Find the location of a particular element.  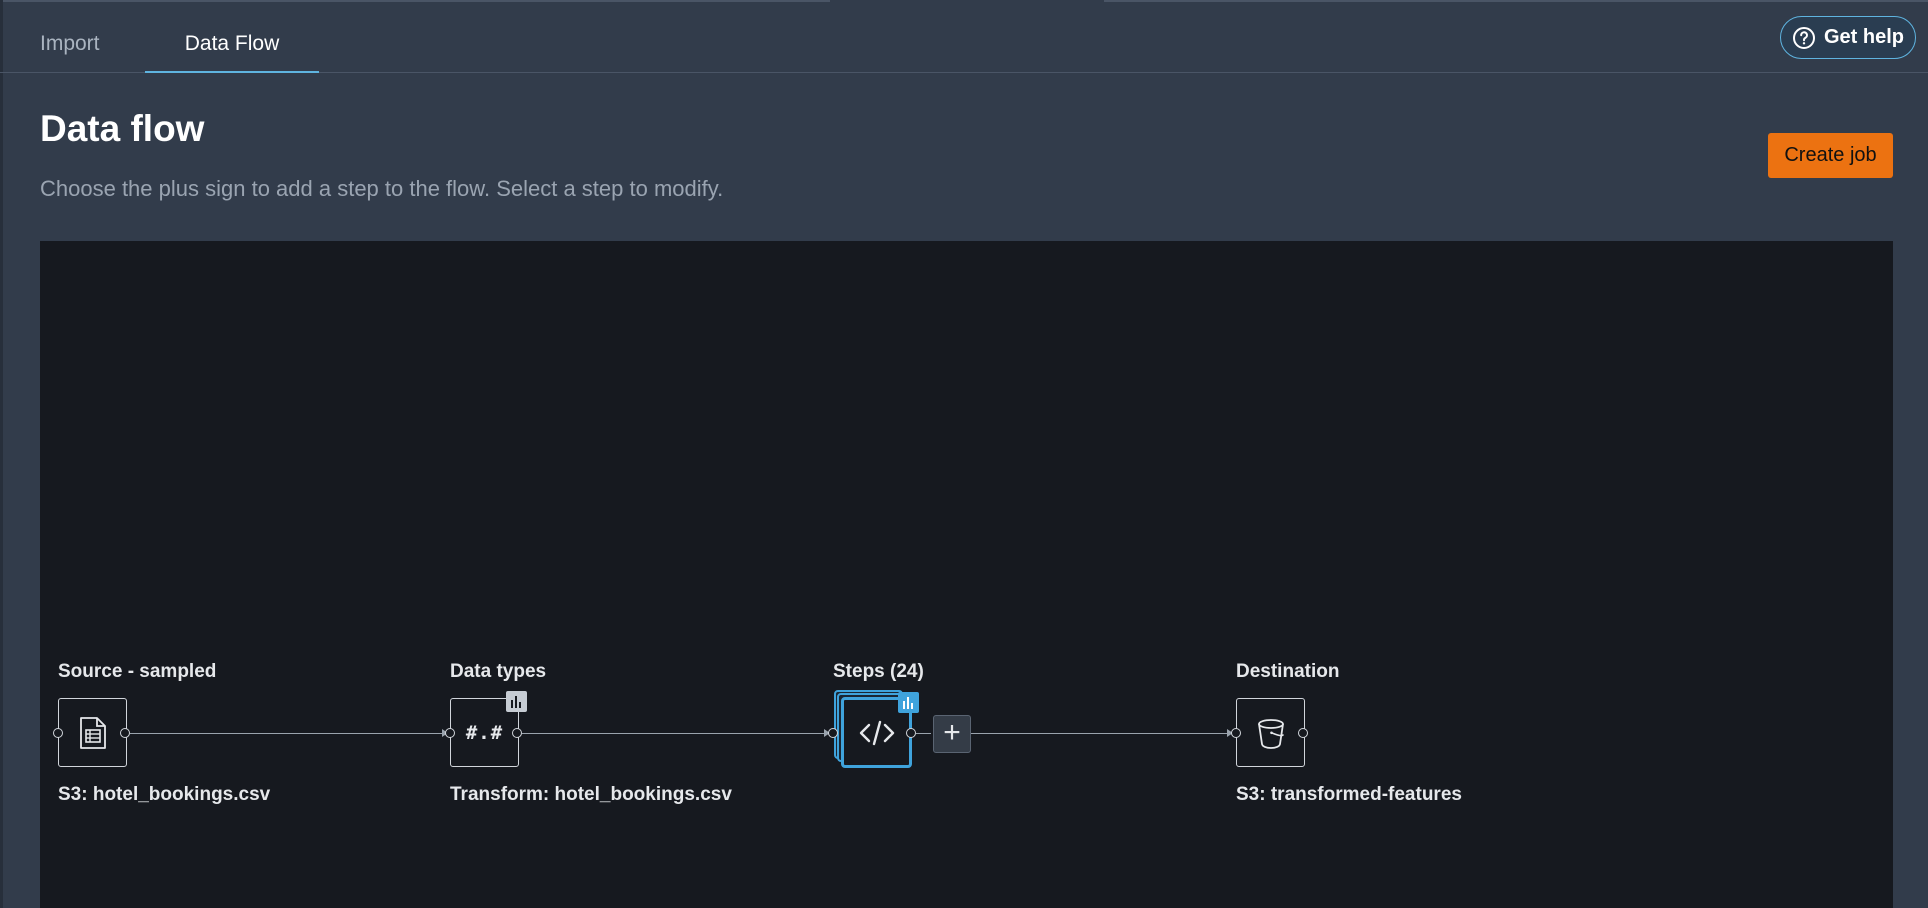

bucket-icon is located at coordinates (1270, 733).